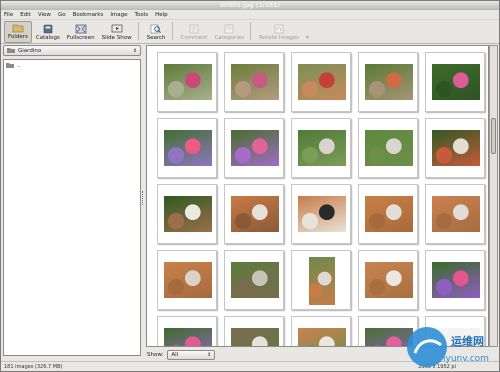 The width and height of the screenshot is (500, 372). I want to click on thumbnail-pink-rose, so click(455, 82).